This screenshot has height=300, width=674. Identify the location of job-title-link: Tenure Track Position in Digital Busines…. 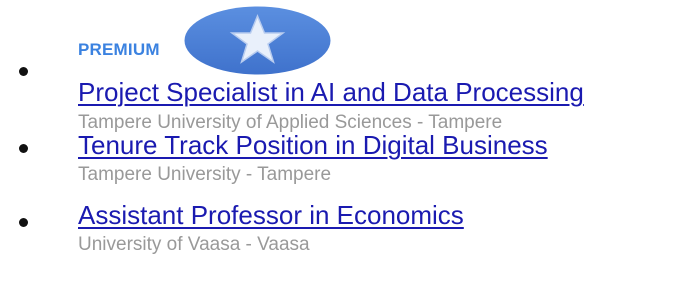
(376, 145).